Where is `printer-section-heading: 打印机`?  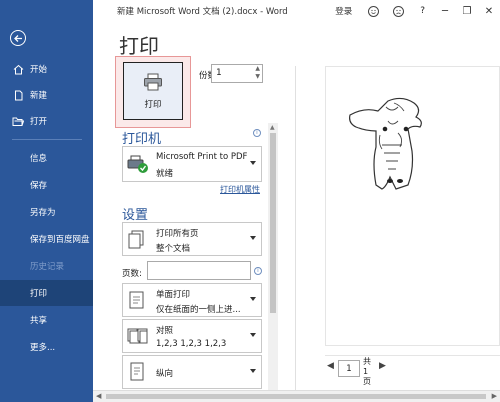
printer-section-heading: 打印机 is located at coordinates (142, 139).